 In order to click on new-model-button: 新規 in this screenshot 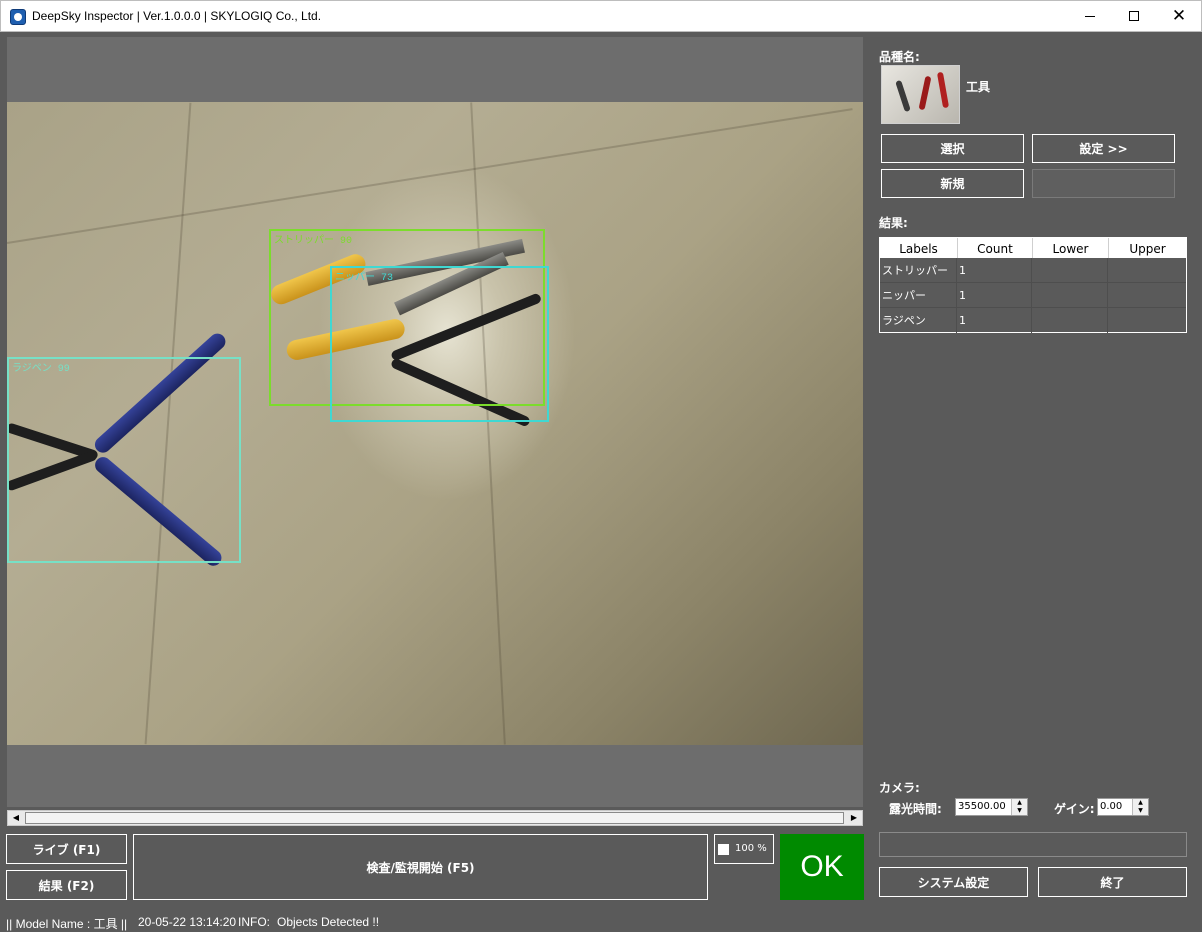, I will do `click(952, 183)`.